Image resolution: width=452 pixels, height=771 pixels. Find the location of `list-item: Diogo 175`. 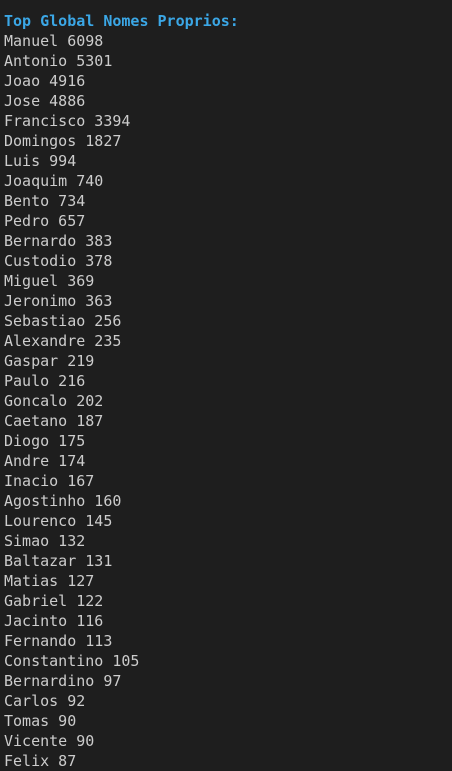

list-item: Diogo 175 is located at coordinates (45, 441).